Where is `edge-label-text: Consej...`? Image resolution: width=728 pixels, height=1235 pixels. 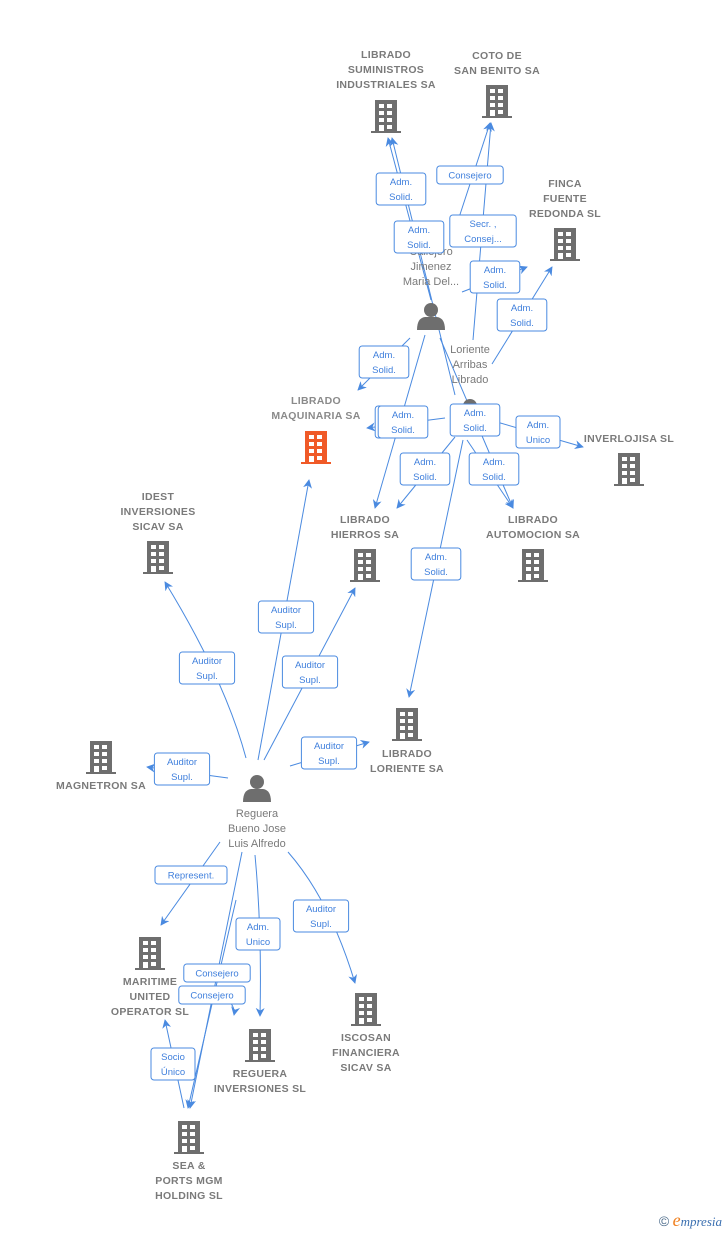
edge-label-text: Consej... is located at coordinates (483, 239).